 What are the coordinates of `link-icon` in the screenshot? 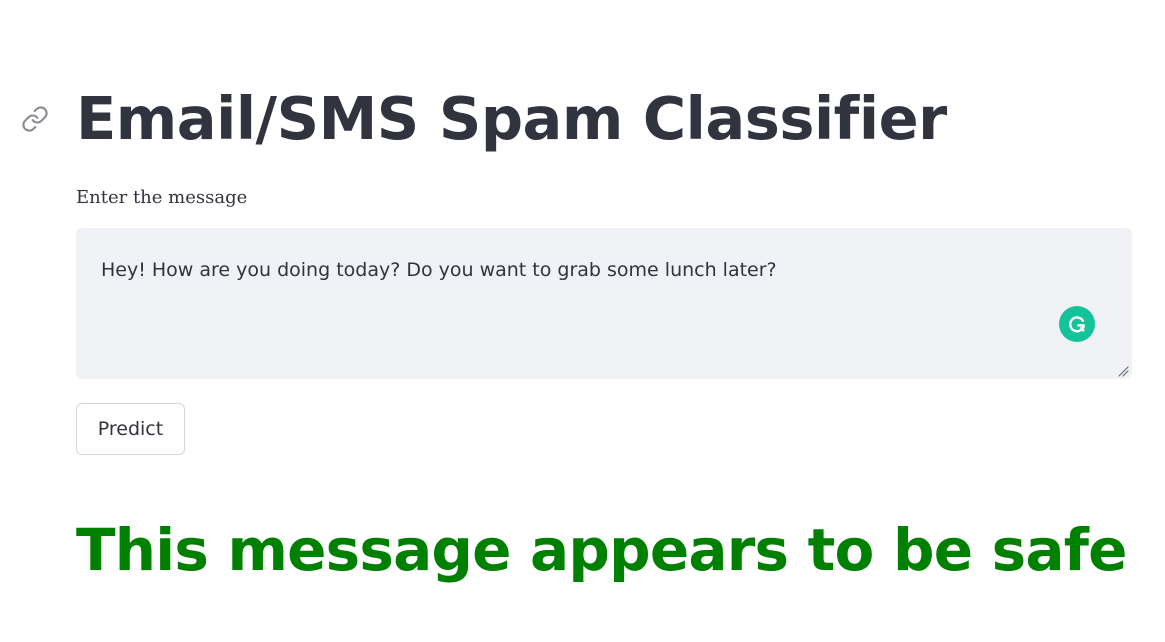 It's located at (35, 119).